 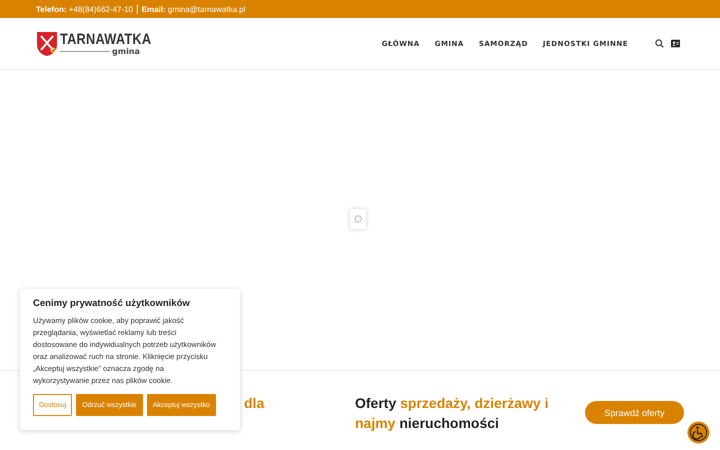 I want to click on search-icon, so click(x=659, y=43).